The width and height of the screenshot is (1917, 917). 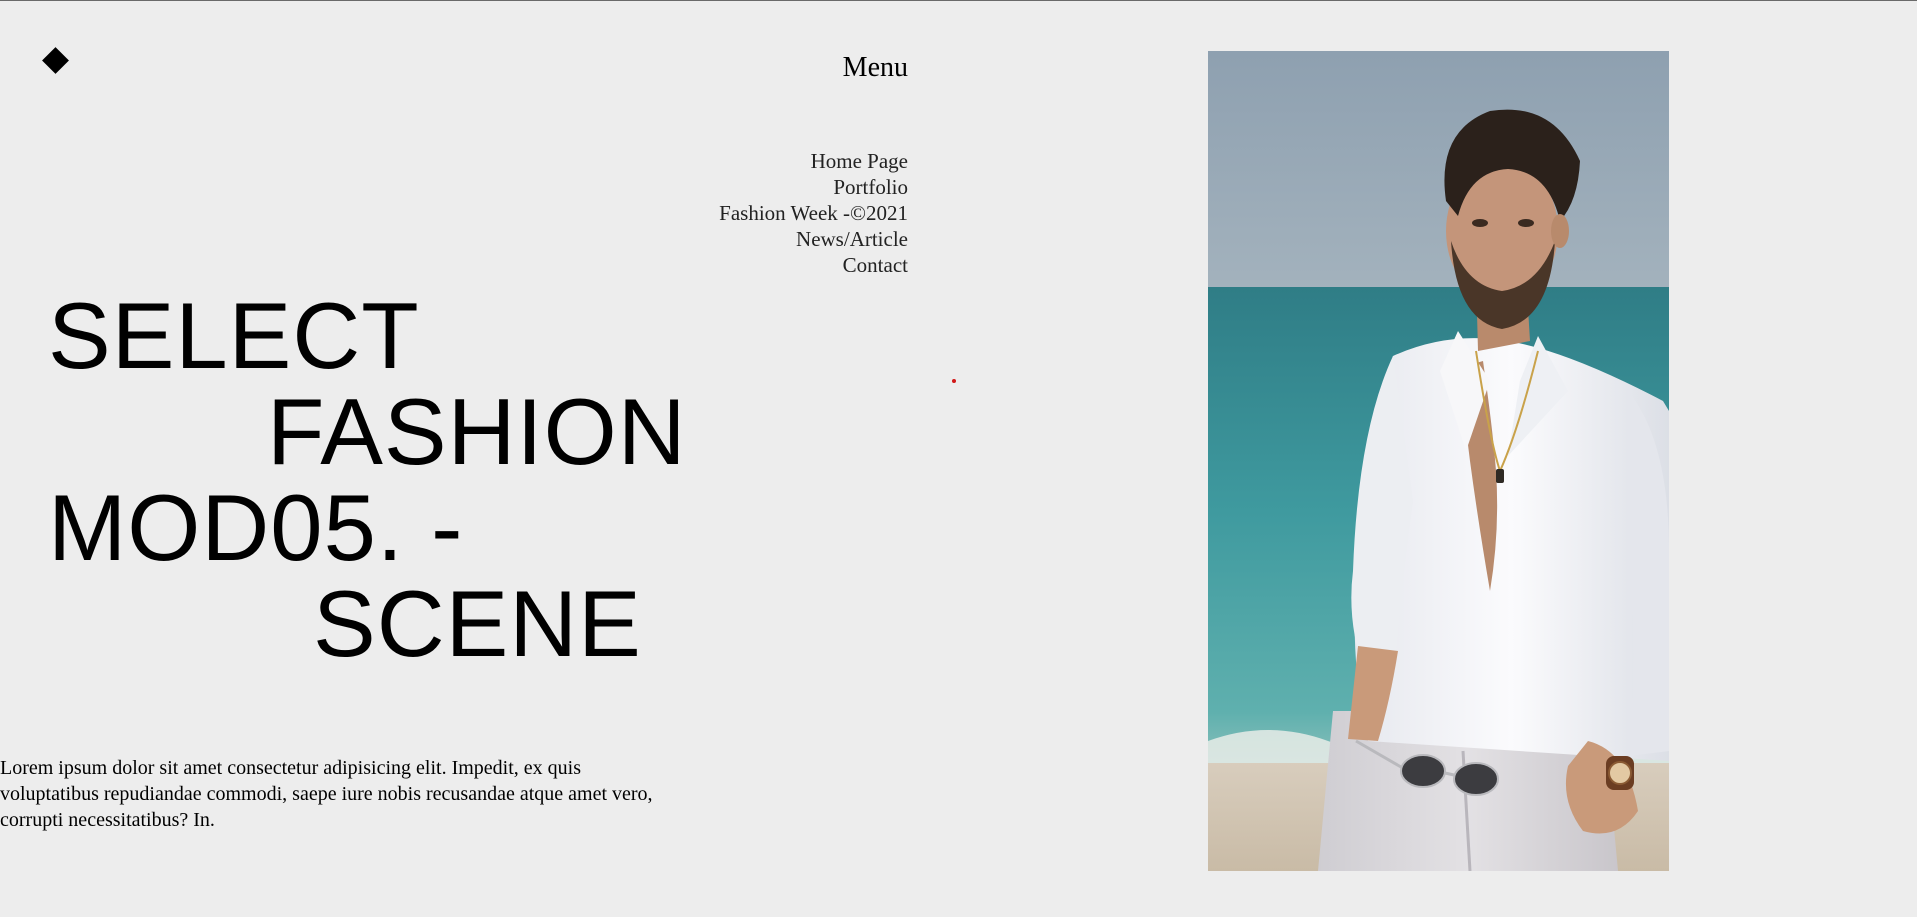 What do you see at coordinates (875, 68) in the screenshot?
I see `menu-button: Menu` at bounding box center [875, 68].